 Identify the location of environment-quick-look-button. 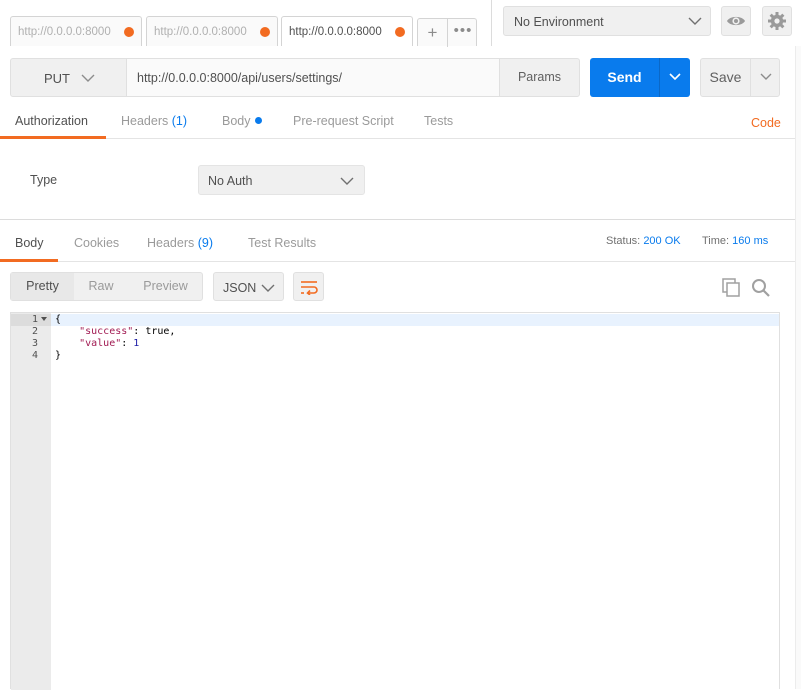
(736, 21).